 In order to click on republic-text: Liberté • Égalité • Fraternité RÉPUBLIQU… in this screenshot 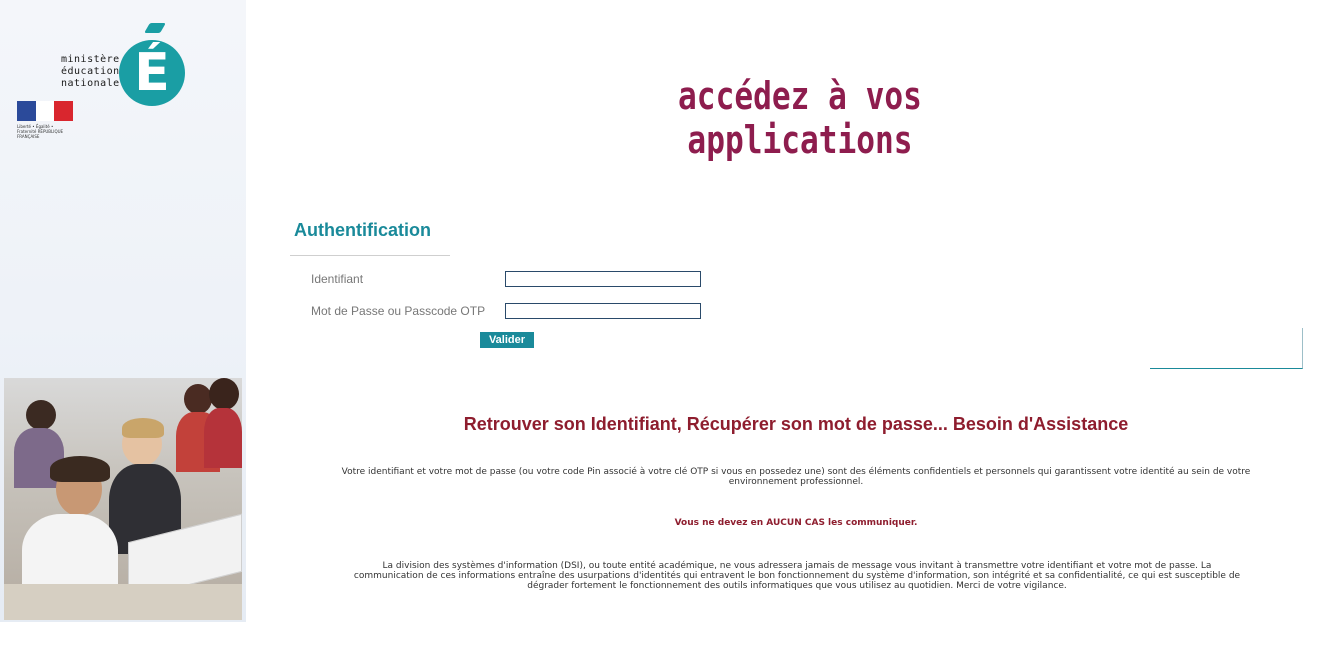, I will do `click(40, 131)`.